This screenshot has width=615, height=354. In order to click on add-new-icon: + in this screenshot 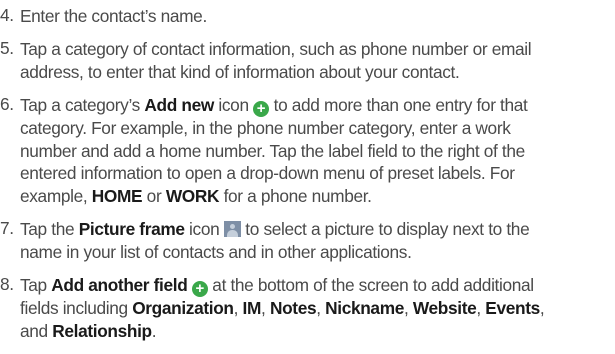, I will do `click(261, 109)`.